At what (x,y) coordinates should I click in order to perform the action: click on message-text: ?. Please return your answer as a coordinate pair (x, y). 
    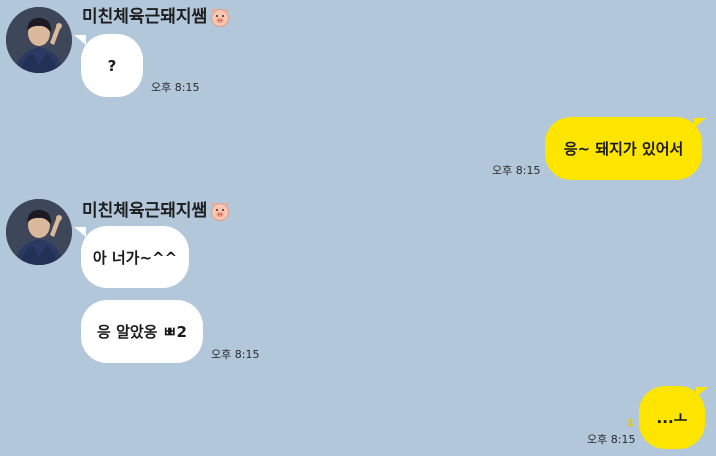
    Looking at the image, I should click on (112, 65).